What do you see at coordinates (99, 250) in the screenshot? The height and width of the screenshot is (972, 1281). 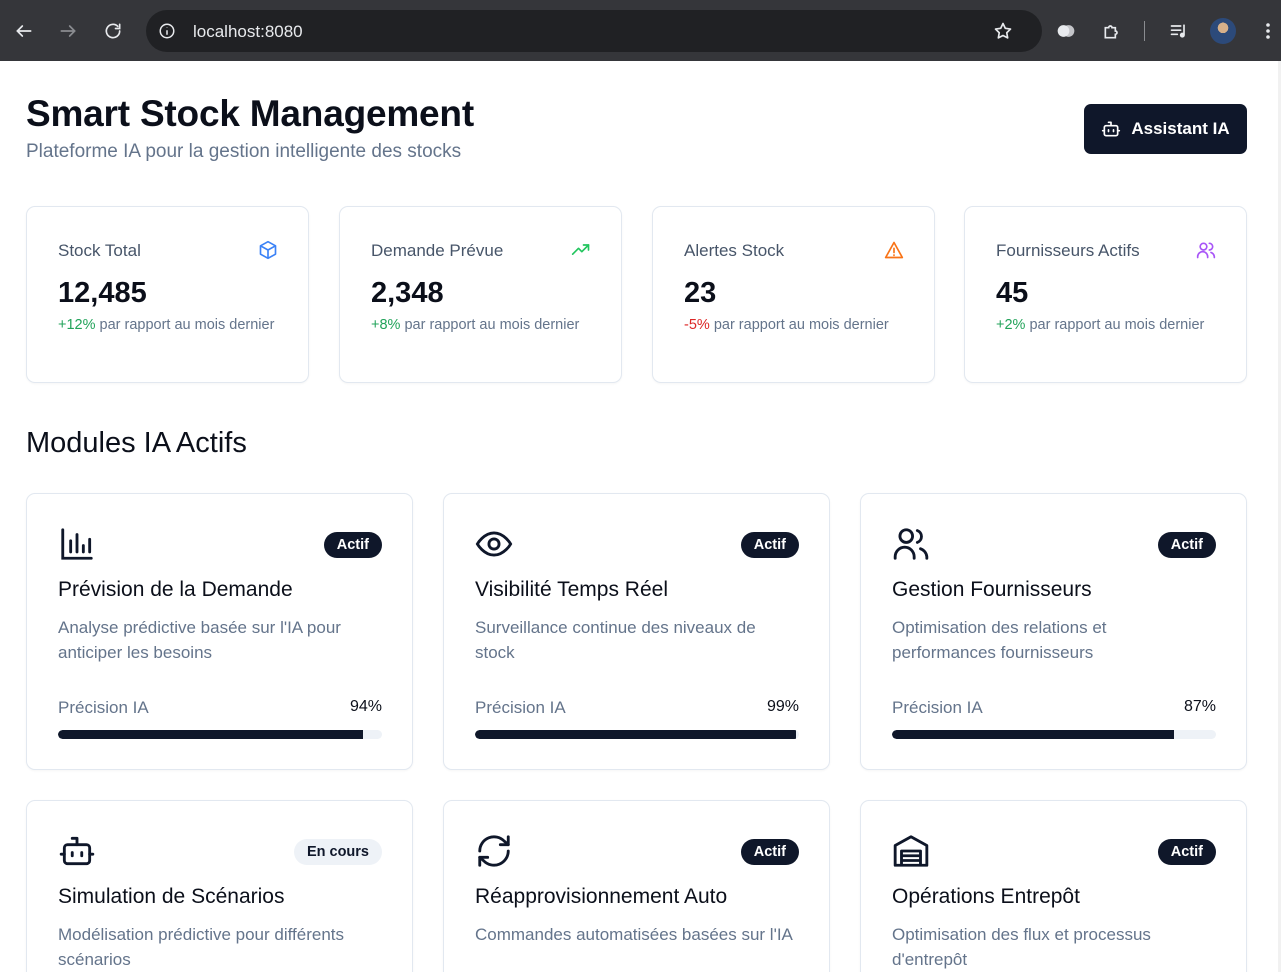 I see `stat-label: Stock Total` at bounding box center [99, 250].